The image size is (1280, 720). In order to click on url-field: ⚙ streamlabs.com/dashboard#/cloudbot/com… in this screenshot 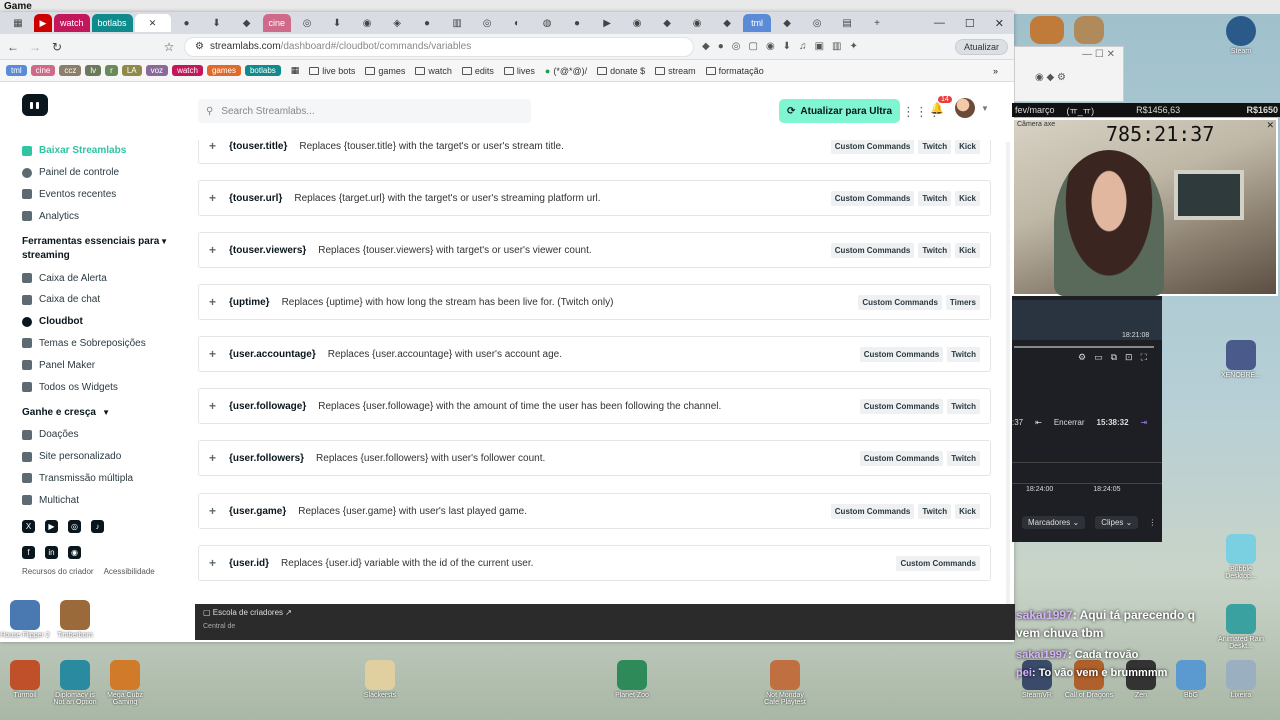, I will do `click(439, 46)`.